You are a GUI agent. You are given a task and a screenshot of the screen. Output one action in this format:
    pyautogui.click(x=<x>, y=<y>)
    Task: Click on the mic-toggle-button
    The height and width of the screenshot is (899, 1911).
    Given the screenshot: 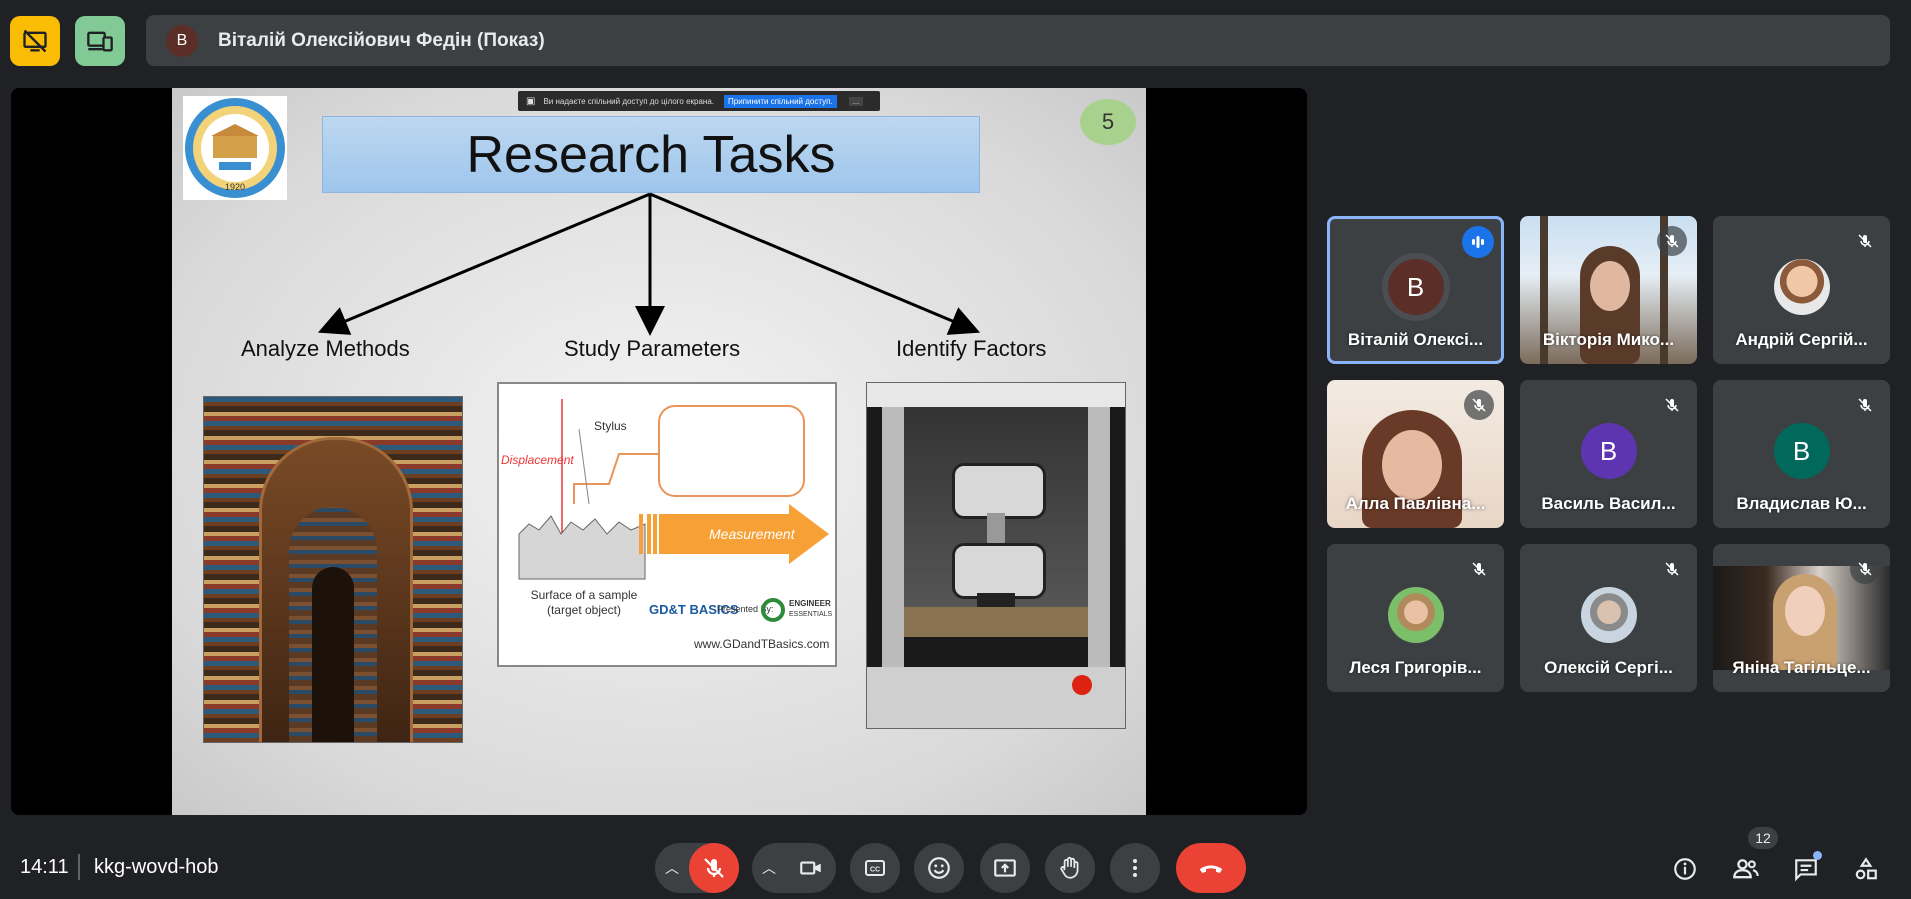 What is the action you would take?
    pyautogui.click(x=714, y=868)
    